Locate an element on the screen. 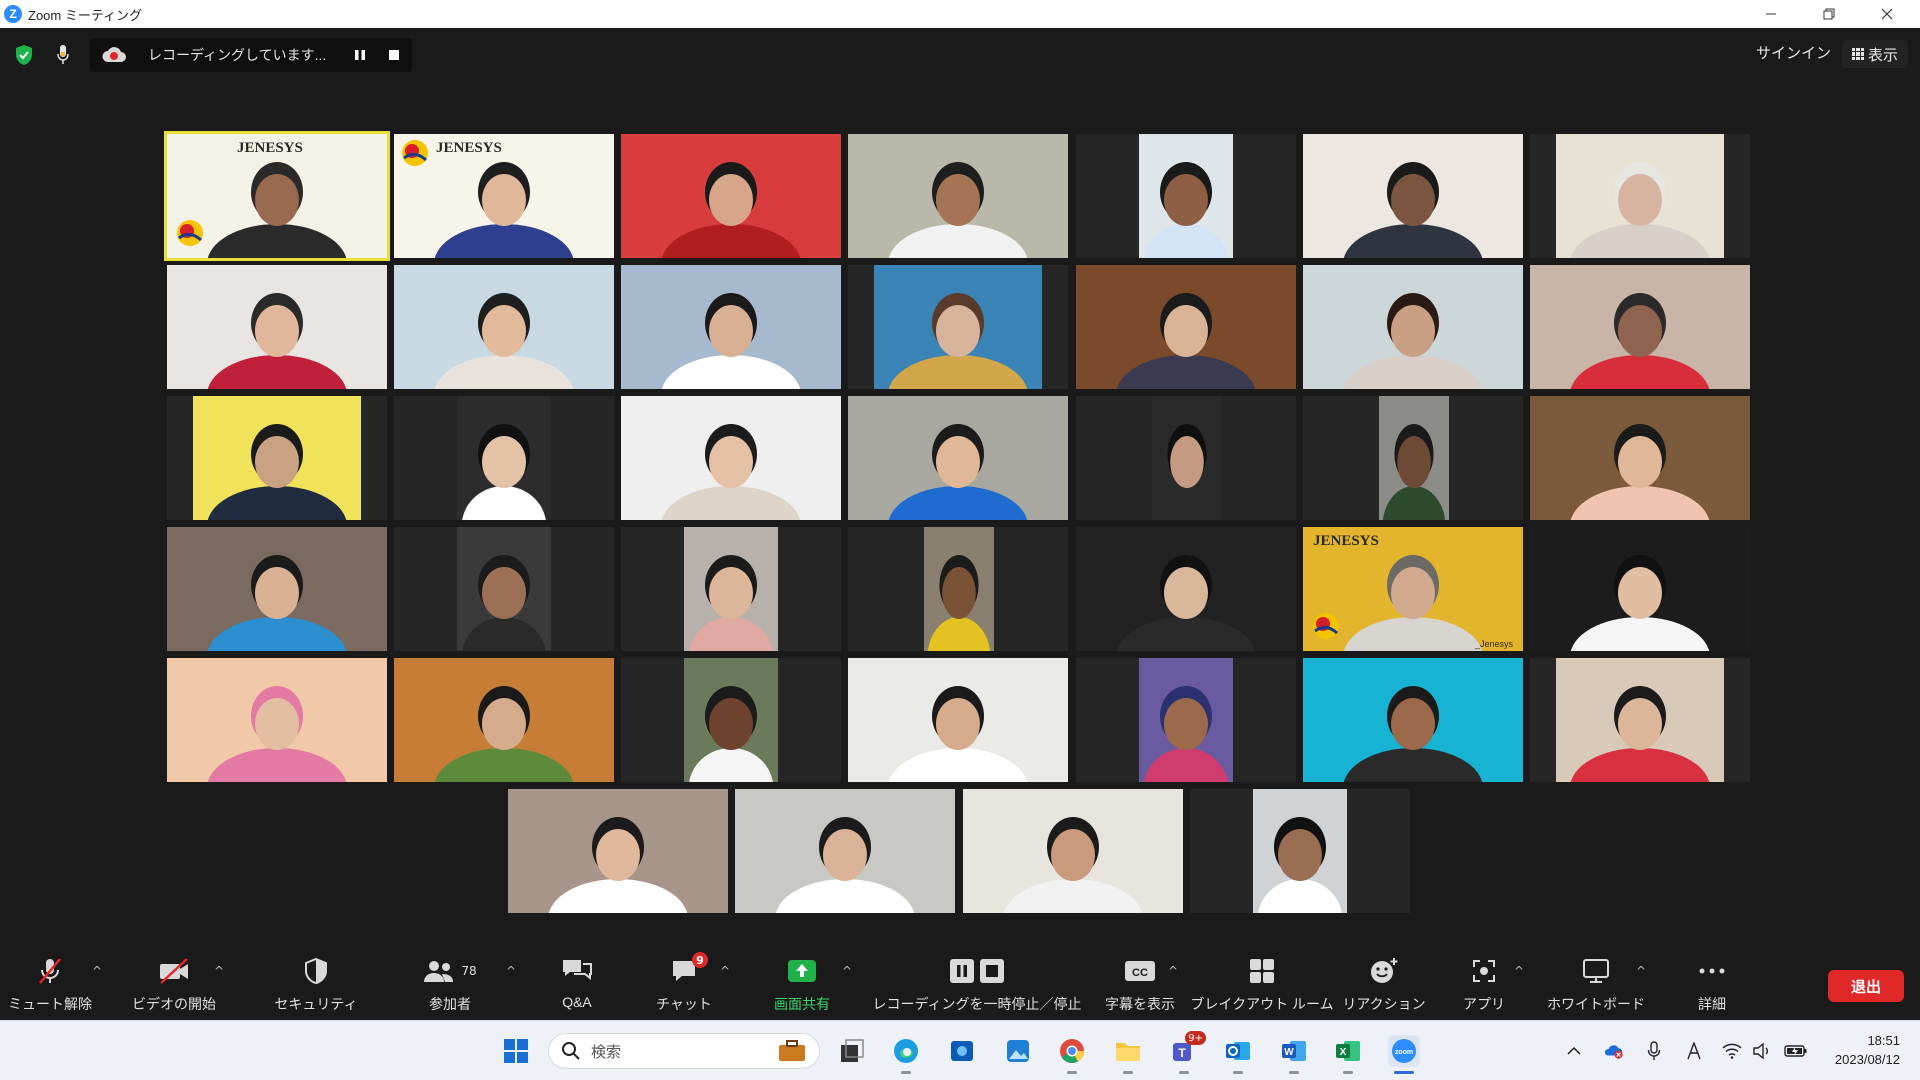 This screenshot has height=1080, width=1920. edge-button is located at coordinates (906, 1054).